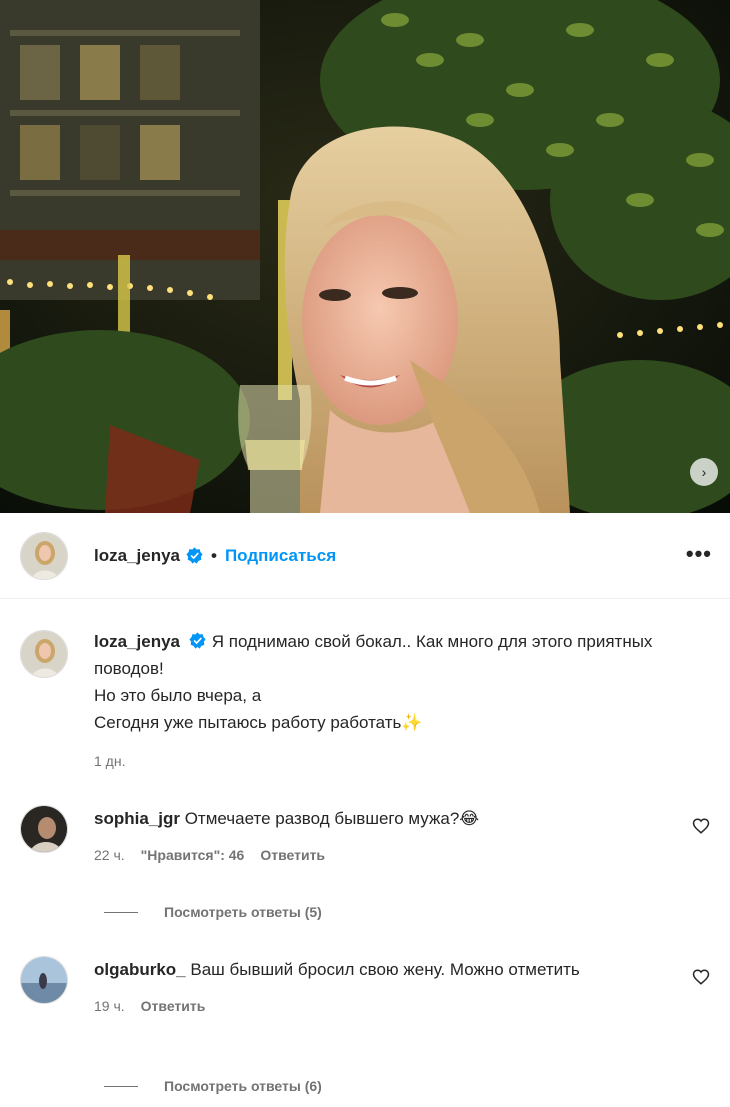 The image size is (730, 1107). What do you see at coordinates (137, 556) in the screenshot?
I see `post-author-username: loza_jenya` at bounding box center [137, 556].